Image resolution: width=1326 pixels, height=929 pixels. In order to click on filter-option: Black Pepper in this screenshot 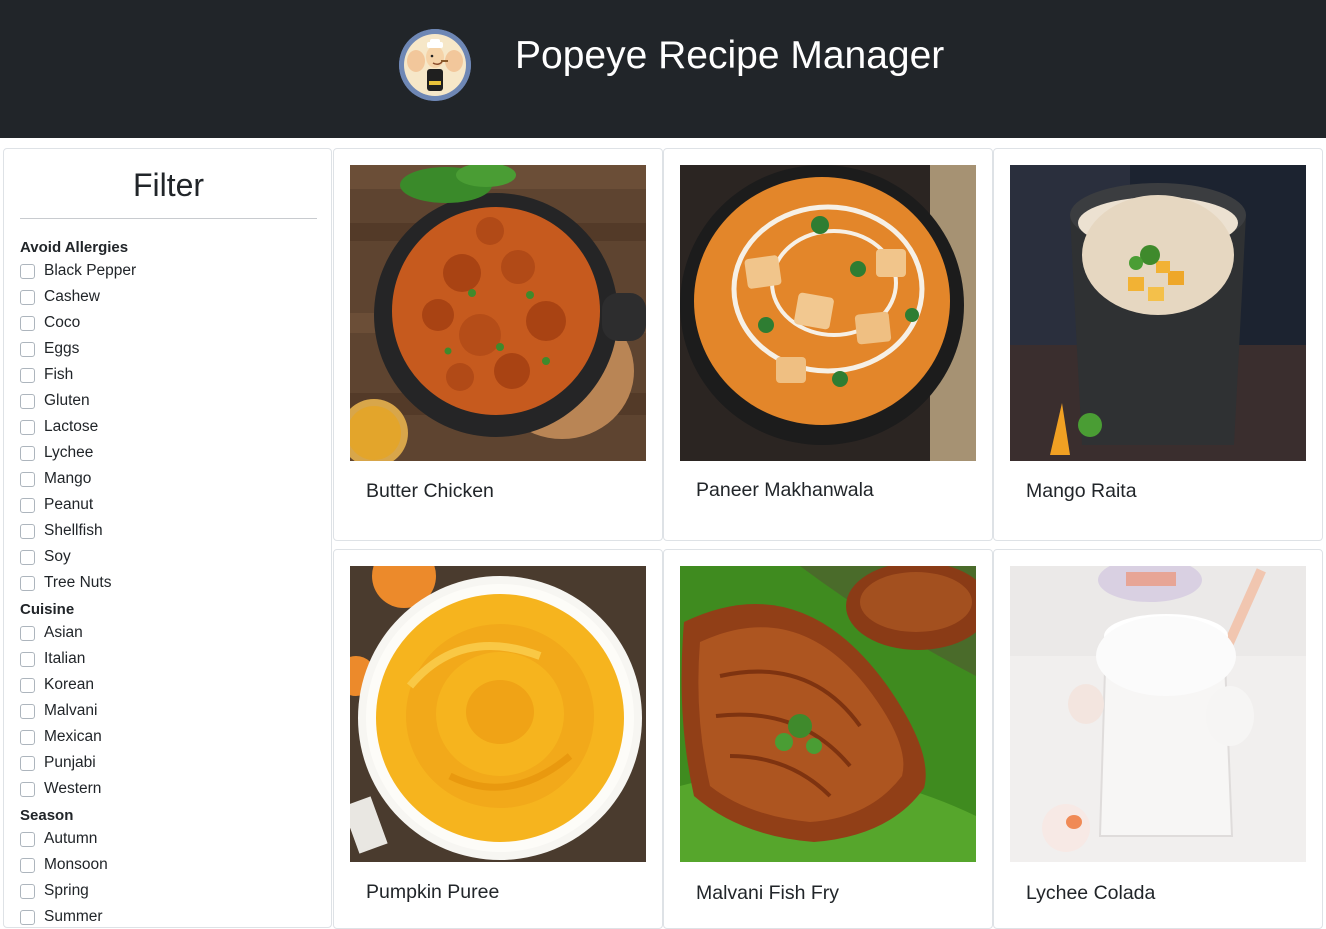, I will do `click(170, 274)`.